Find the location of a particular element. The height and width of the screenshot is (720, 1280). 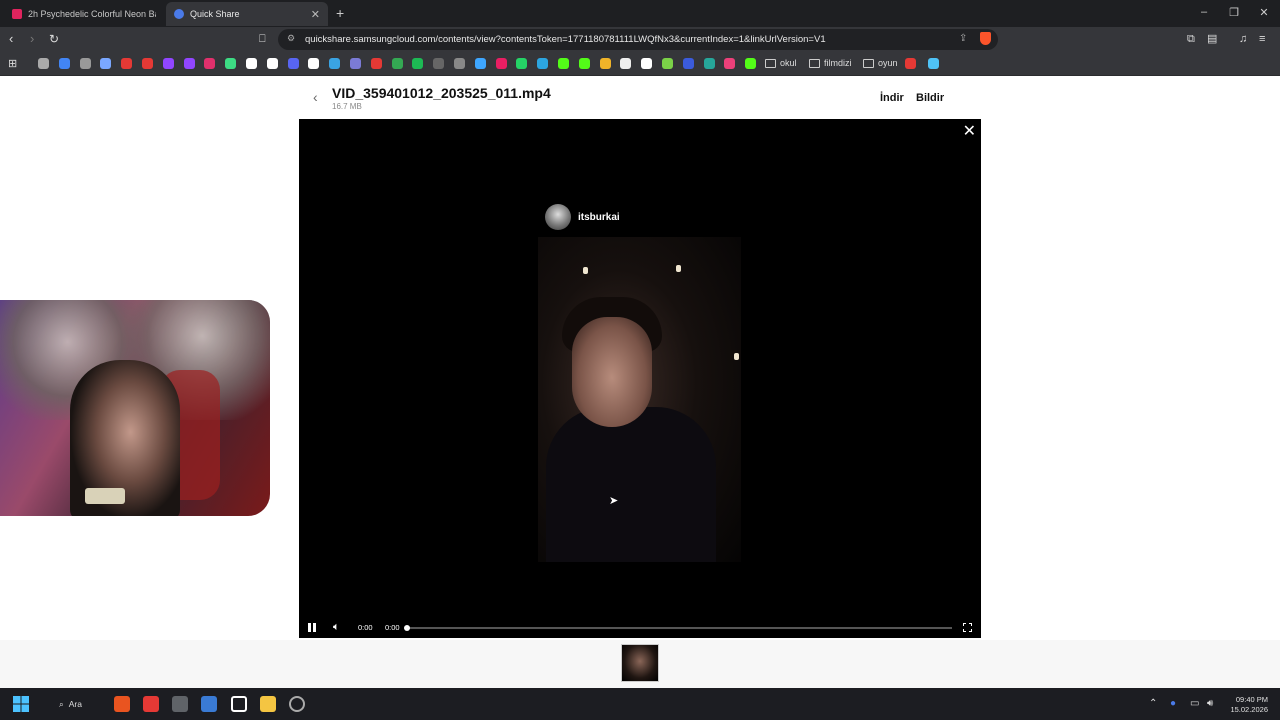

media-icon: ♫ is located at coordinates (1243, 39).